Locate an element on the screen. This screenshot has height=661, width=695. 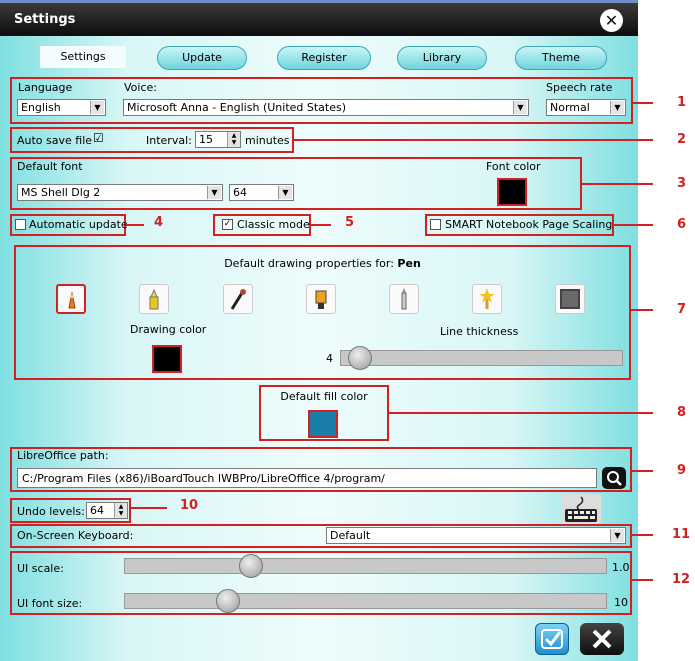
interval-value: 15 is located at coordinates (206, 139).